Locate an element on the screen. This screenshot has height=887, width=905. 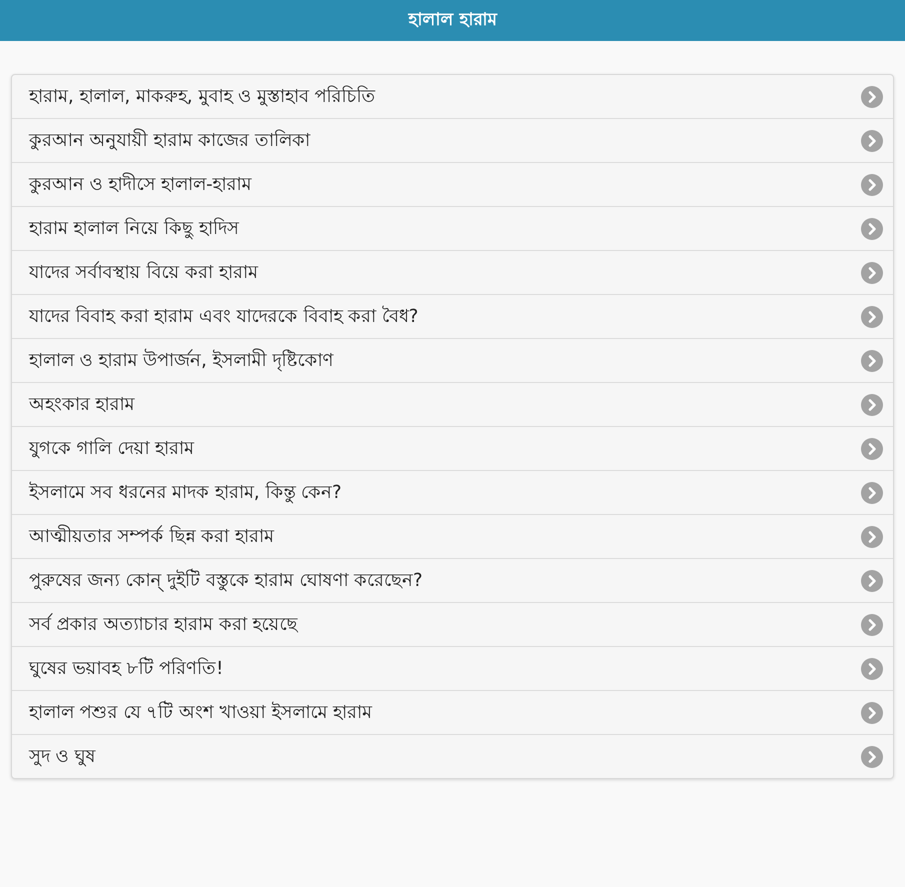
list-item: হারাম হালাল নিয়ে কিছু হাদিস is located at coordinates (452, 228).